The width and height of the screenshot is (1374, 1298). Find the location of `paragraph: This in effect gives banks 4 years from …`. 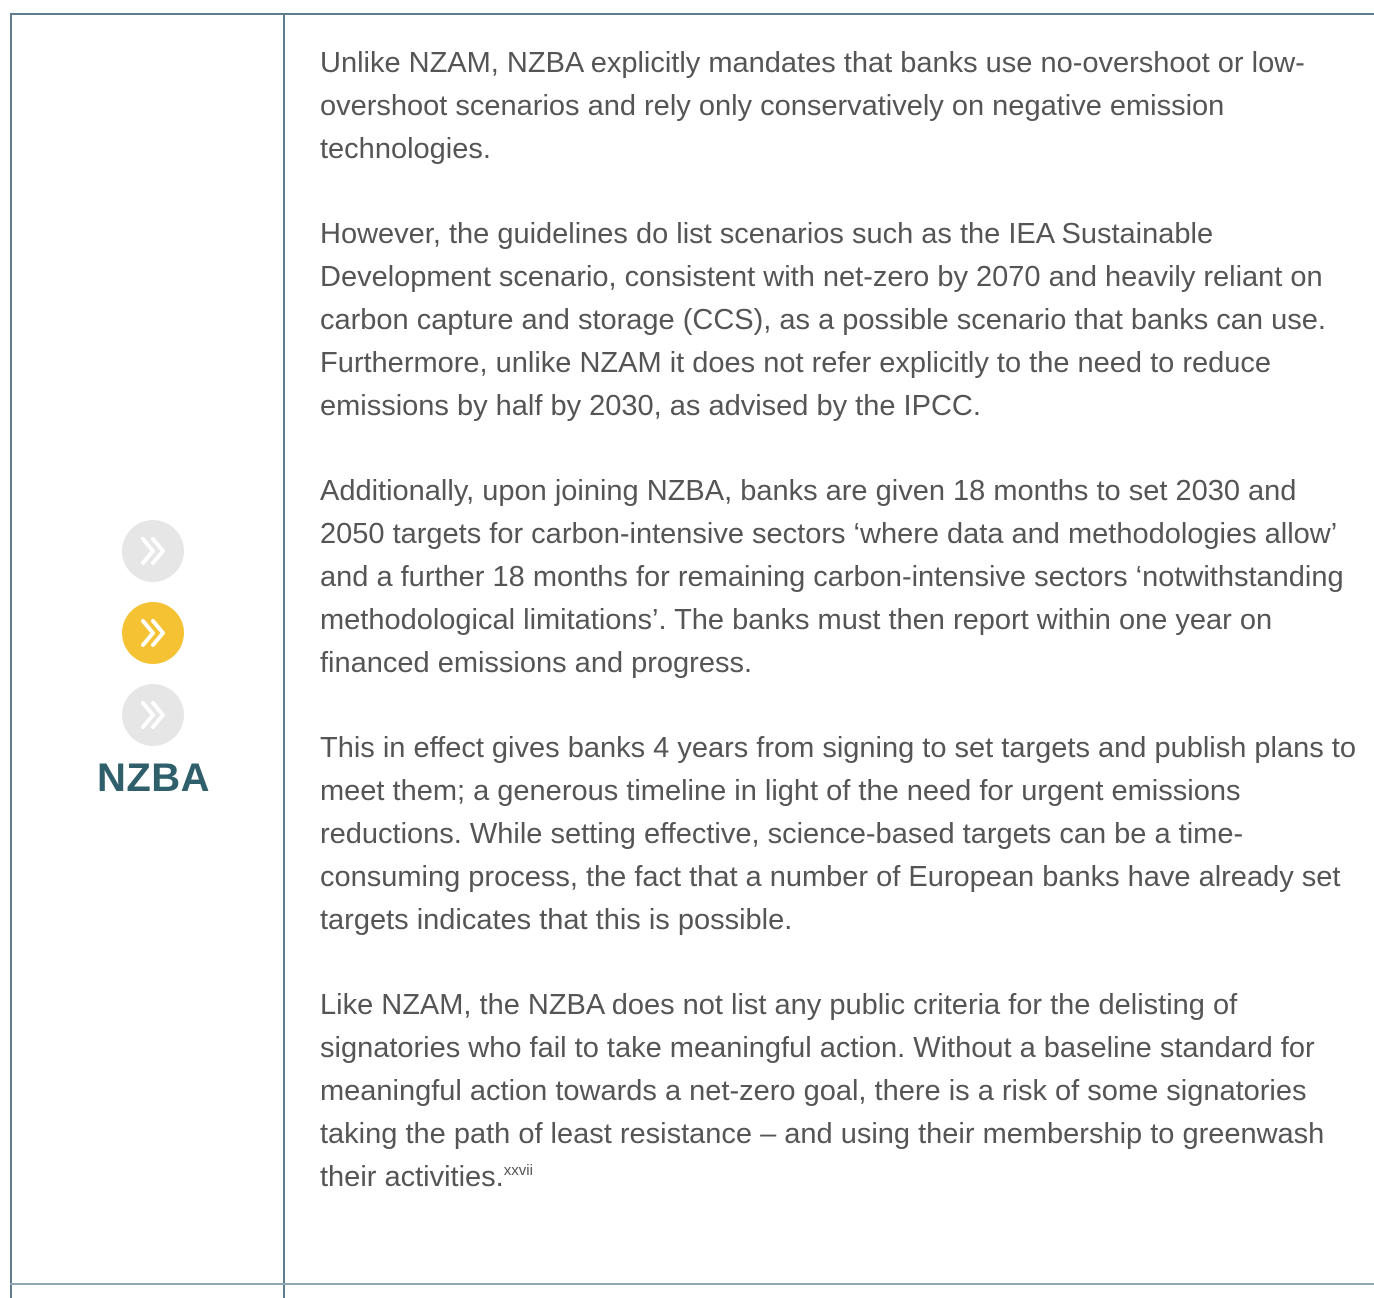

paragraph: This in effect gives banks 4 years from … is located at coordinates (838, 834).